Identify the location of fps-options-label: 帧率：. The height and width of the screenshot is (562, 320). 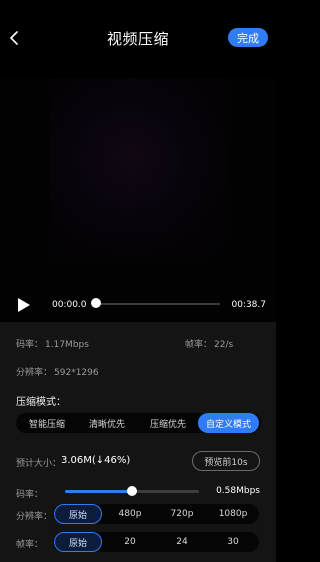
(30, 545).